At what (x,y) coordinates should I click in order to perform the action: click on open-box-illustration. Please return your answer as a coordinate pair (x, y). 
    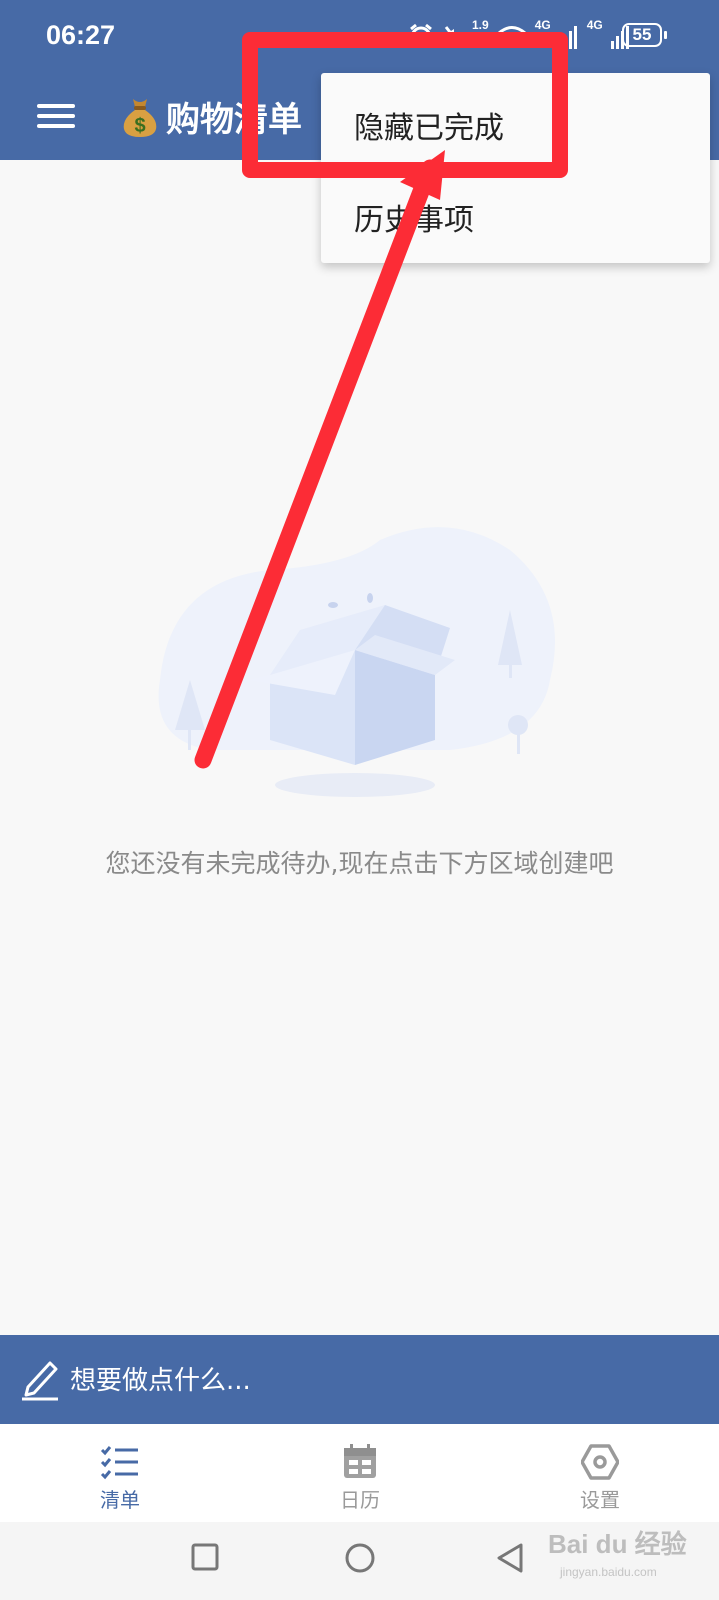
    Looking at the image, I should click on (357, 662).